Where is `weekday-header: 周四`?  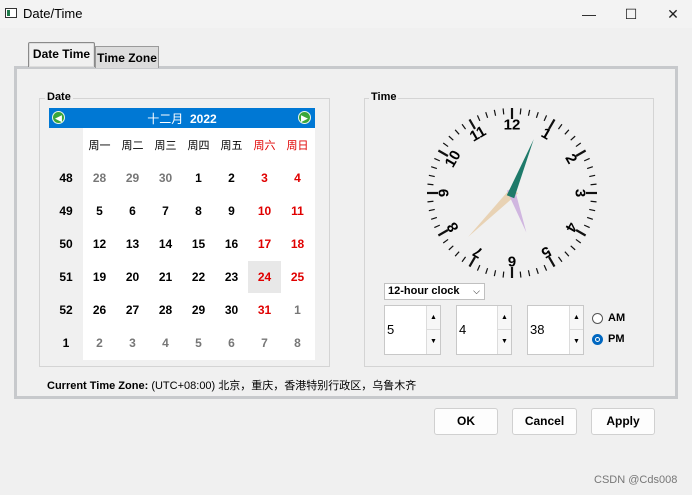
weekday-header: 周四 is located at coordinates (198, 146).